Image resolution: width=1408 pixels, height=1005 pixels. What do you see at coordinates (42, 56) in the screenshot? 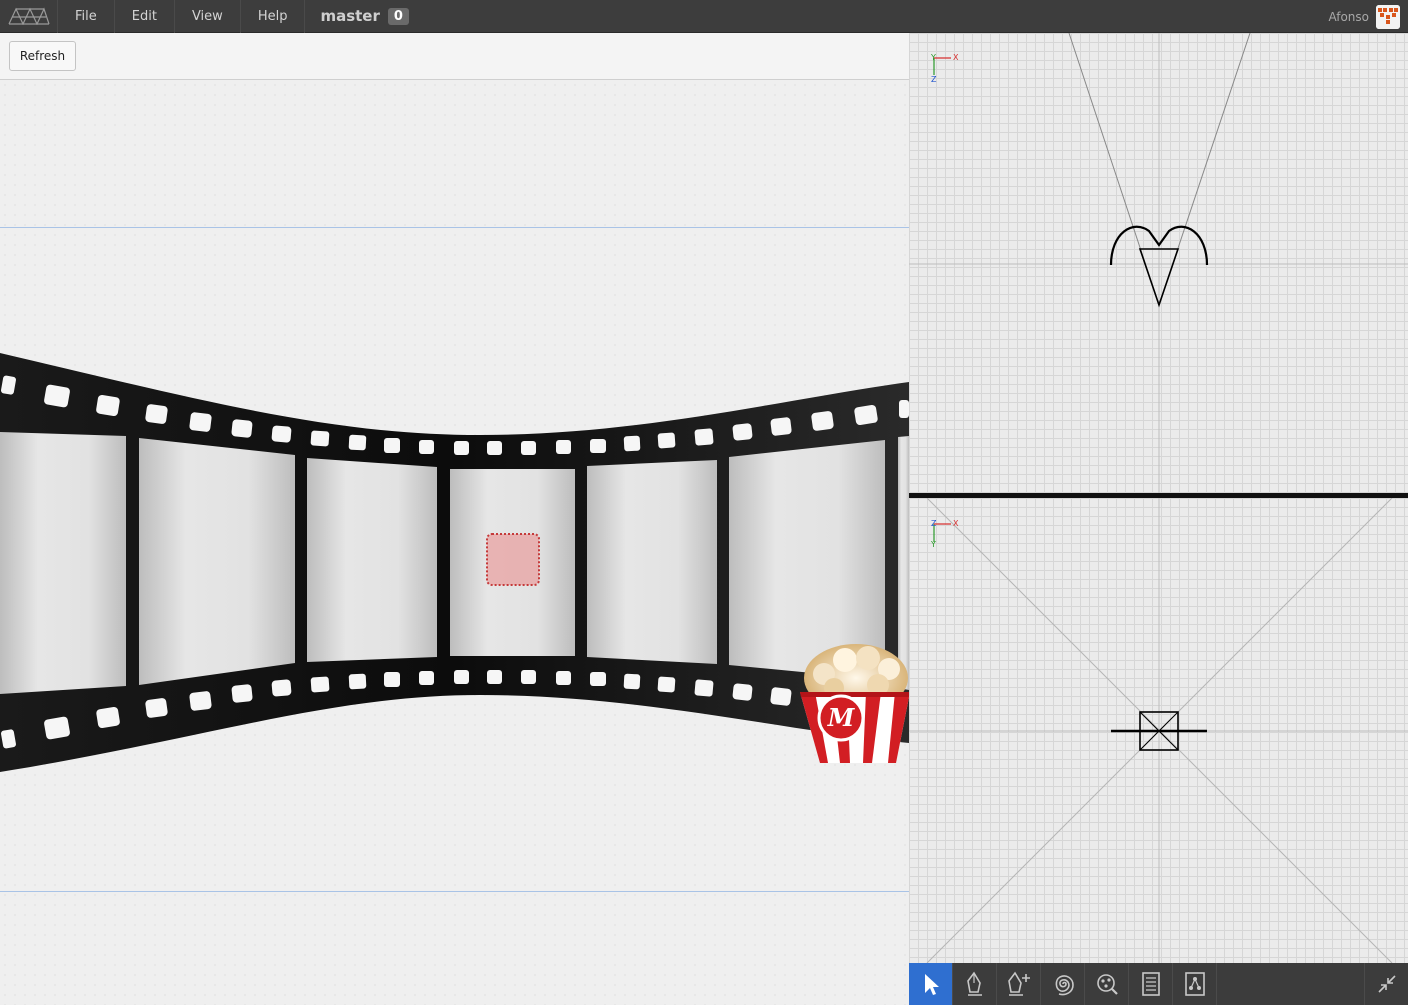
I see `refresh-button: Refresh` at bounding box center [42, 56].